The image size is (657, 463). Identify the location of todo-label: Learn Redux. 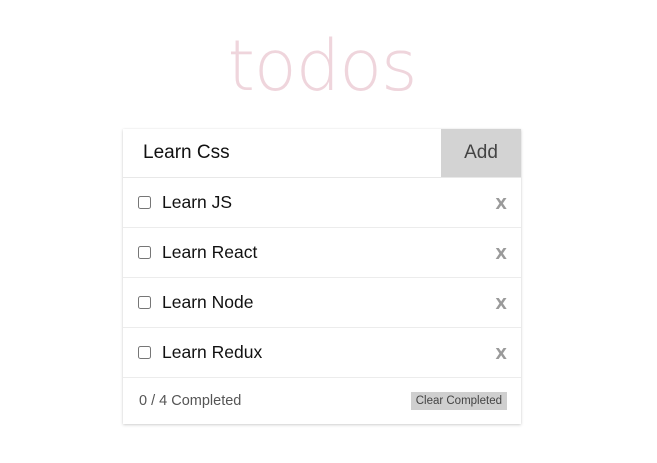
(212, 352).